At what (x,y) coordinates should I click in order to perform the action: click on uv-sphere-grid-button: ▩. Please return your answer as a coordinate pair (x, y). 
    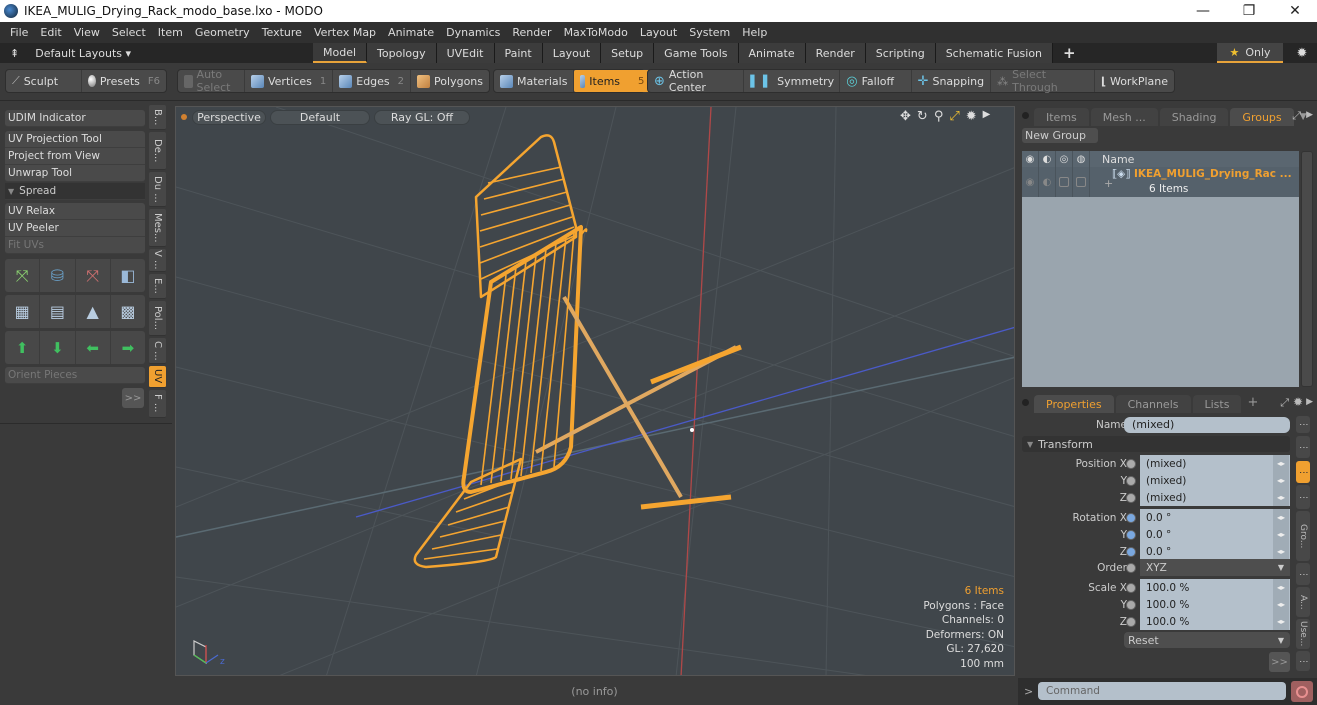
    Looking at the image, I should click on (128, 311).